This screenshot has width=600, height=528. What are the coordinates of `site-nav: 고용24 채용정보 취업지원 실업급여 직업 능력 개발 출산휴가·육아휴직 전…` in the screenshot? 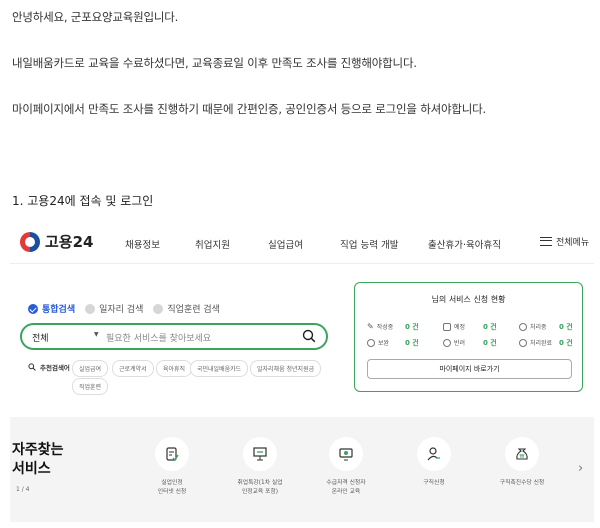 It's located at (302, 243).